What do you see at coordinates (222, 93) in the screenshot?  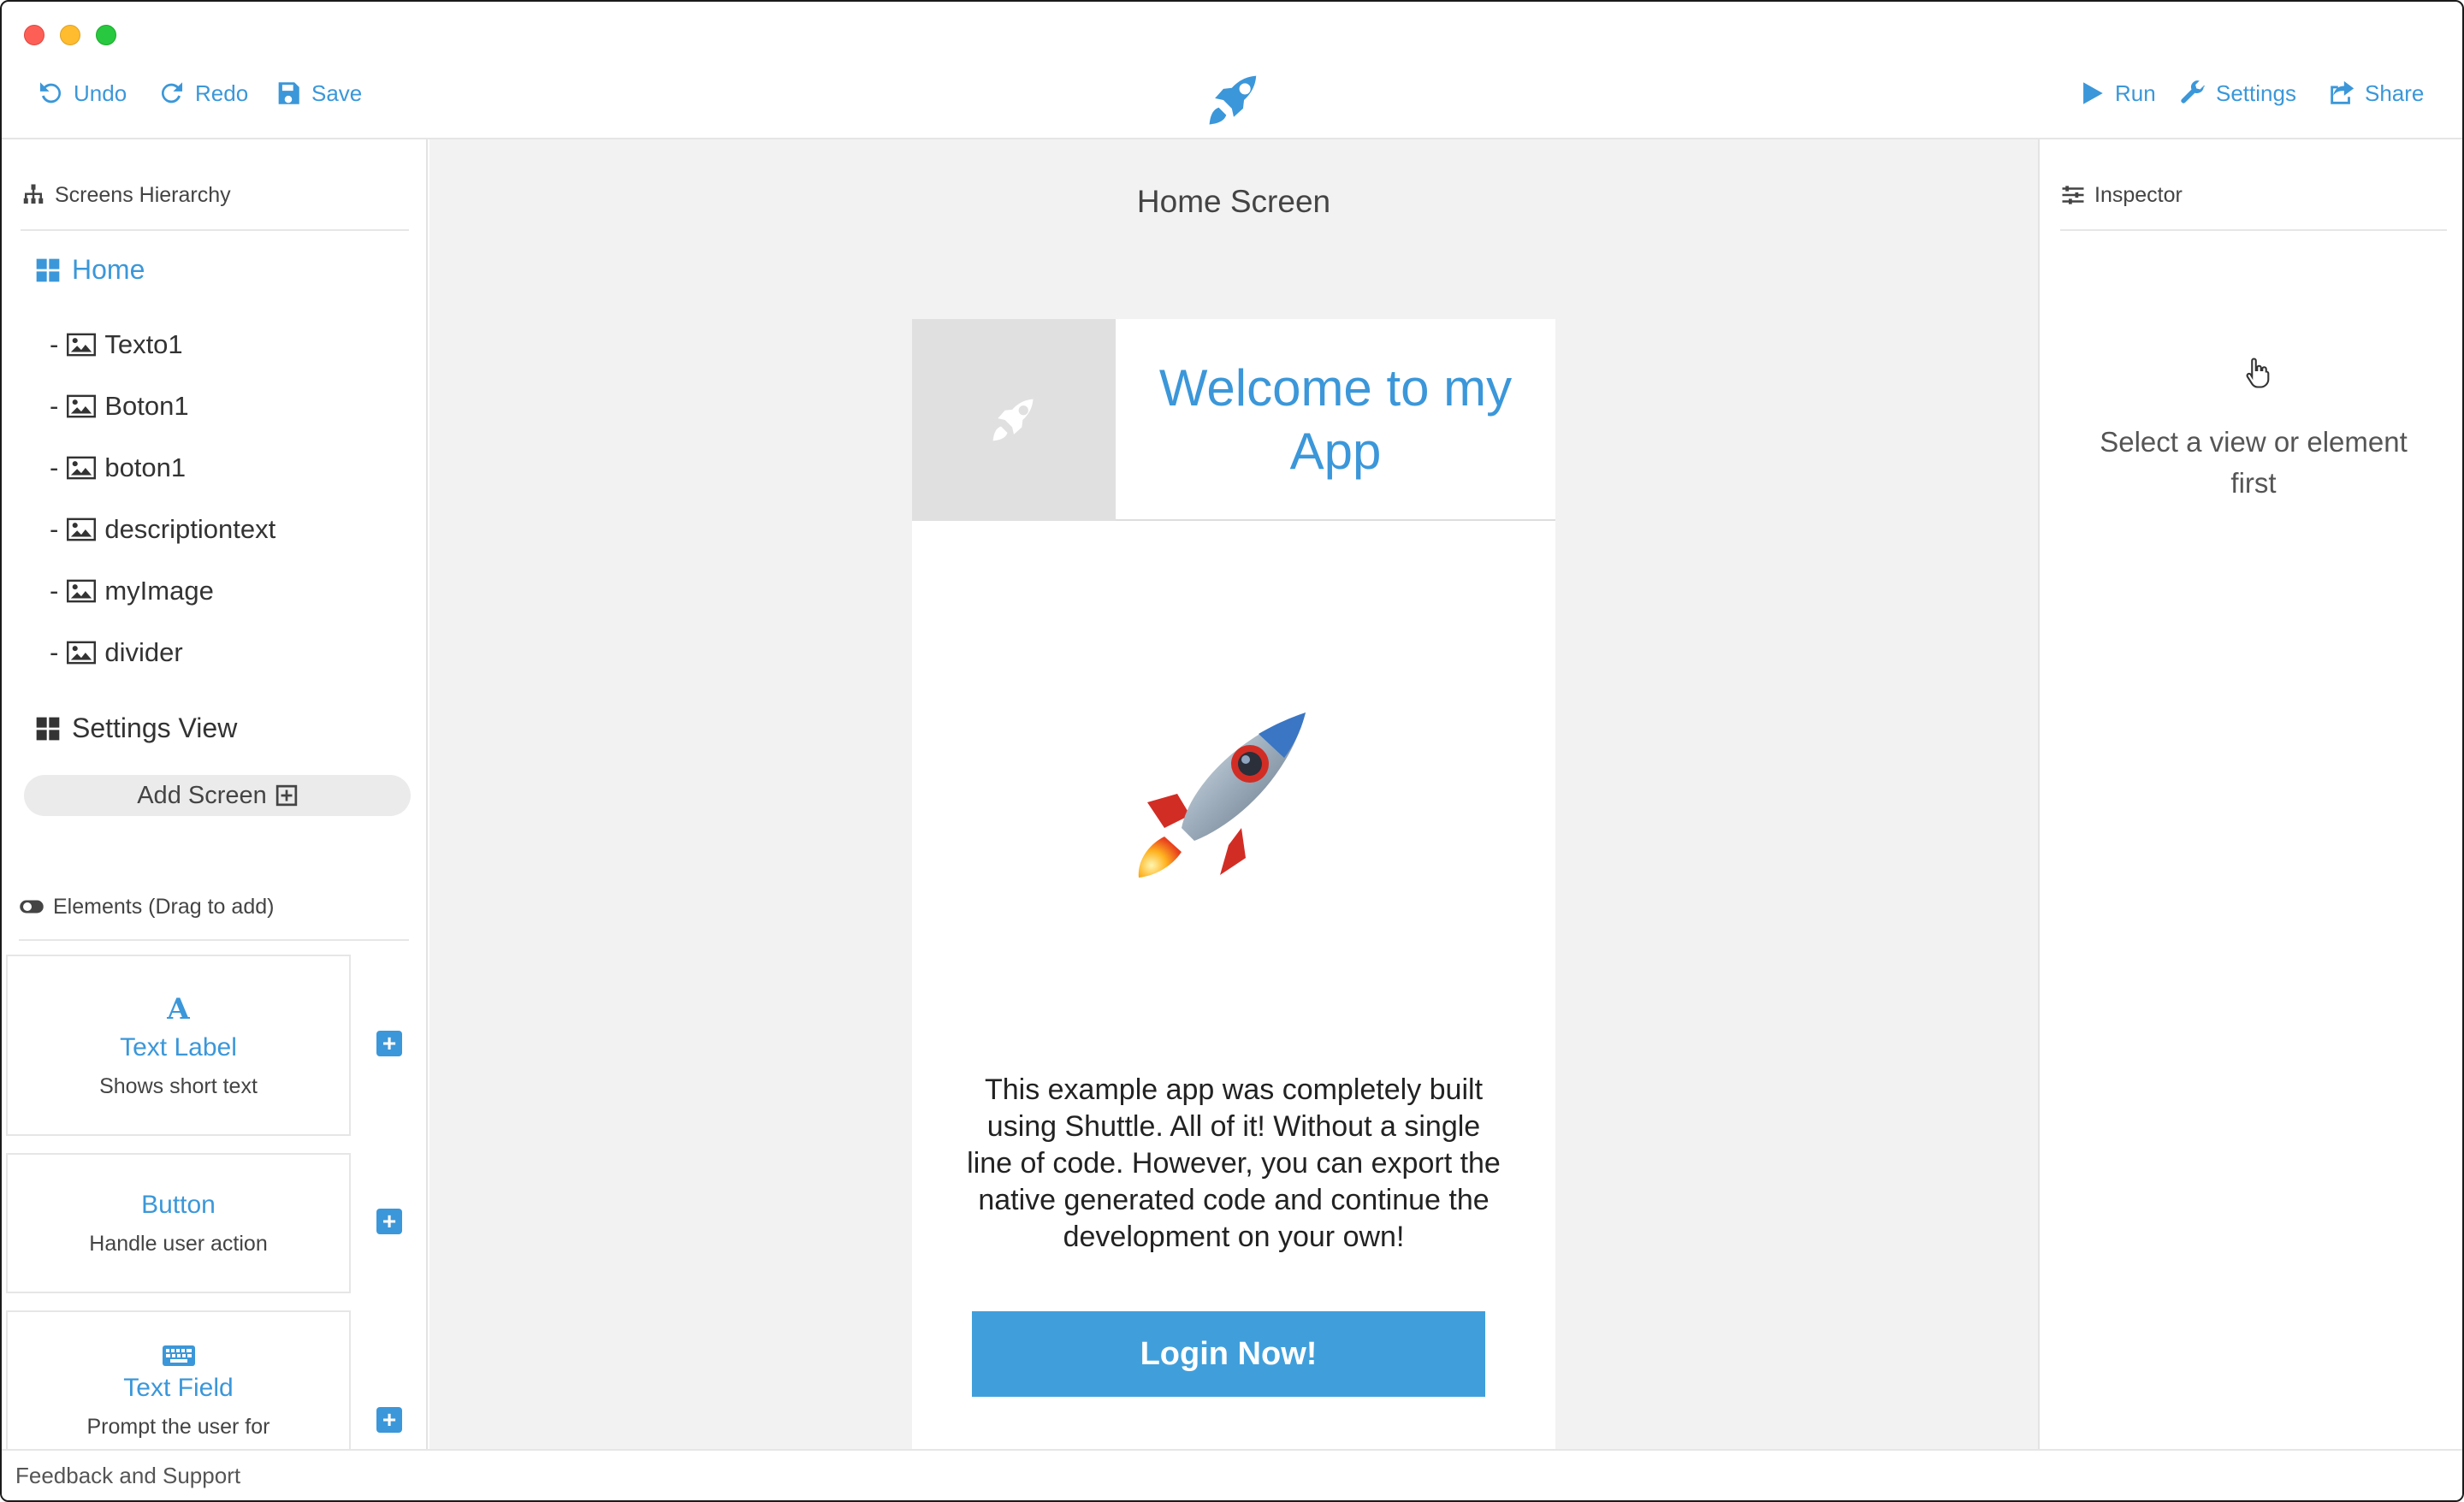 I see `redo-label: Redo` at bounding box center [222, 93].